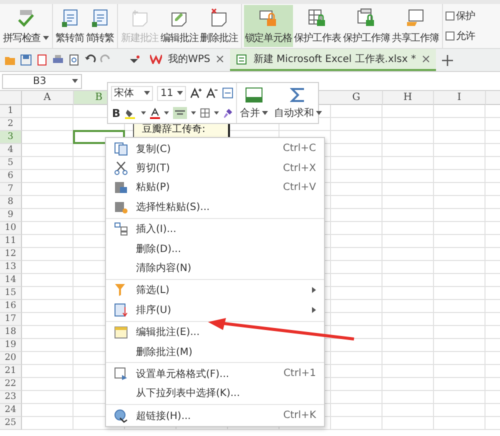 The height and width of the screenshot is (436, 500). I want to click on comment-note: 豆瓣辞工传奇:, so click(181, 130).